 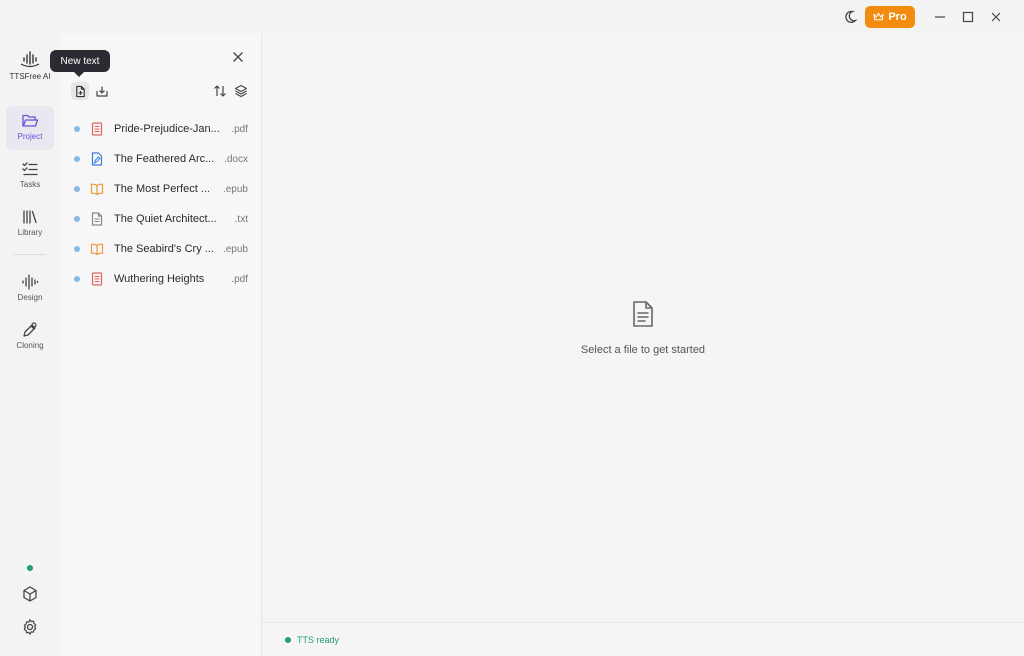 What do you see at coordinates (30, 232) in the screenshot?
I see `nav-label-library: Library` at bounding box center [30, 232].